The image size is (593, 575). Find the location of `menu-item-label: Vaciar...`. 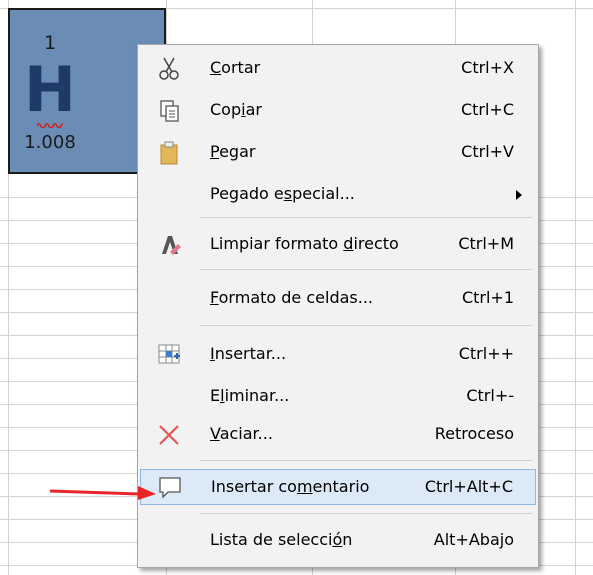

menu-item-label: Vaciar... is located at coordinates (241, 433).